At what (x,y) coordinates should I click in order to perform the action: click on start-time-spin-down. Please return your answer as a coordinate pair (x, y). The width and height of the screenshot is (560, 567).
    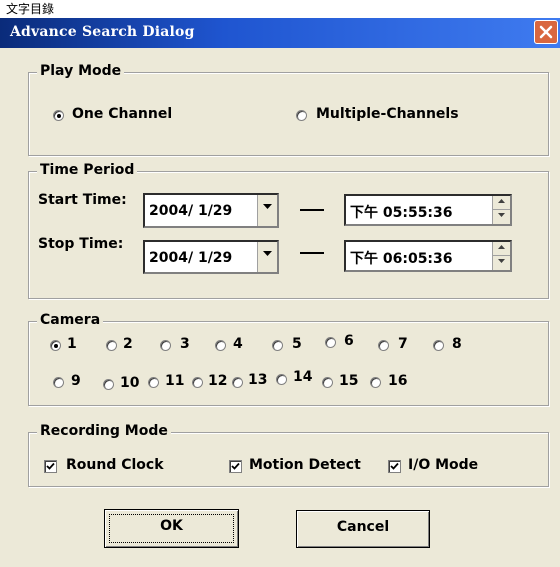
    Looking at the image, I should click on (501, 217).